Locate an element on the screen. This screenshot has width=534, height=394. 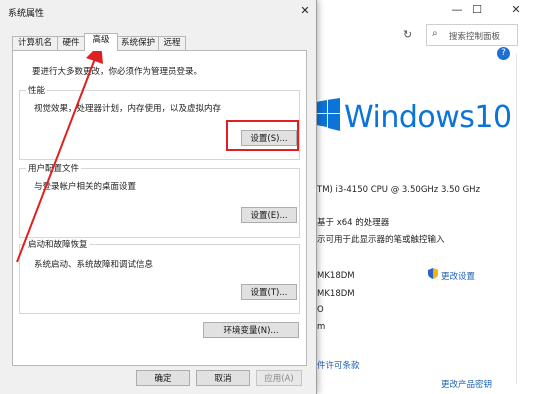
computer-name-value: MK18DM is located at coordinates (336, 276).